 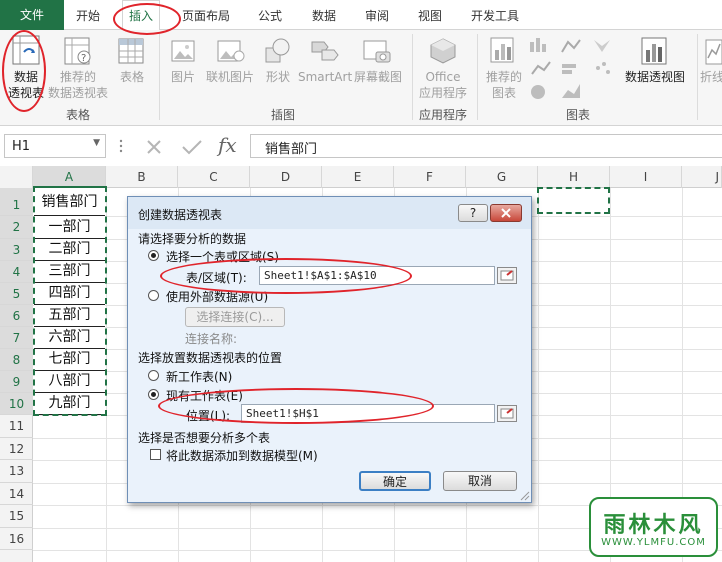 I want to click on tab-view: 视图, so click(x=430, y=15).